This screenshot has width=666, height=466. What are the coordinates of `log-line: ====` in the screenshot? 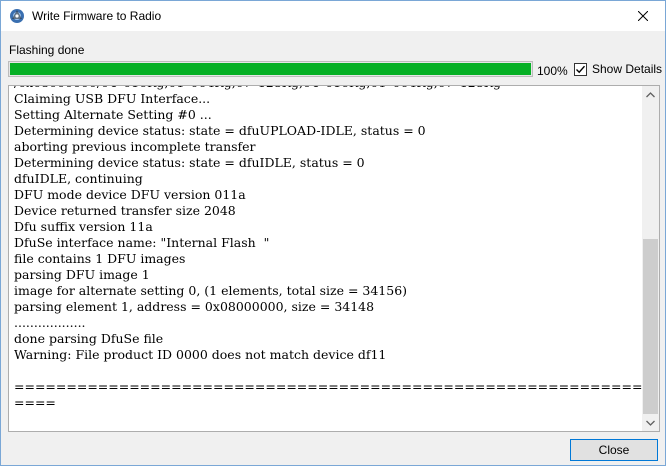 It's located at (35, 402).